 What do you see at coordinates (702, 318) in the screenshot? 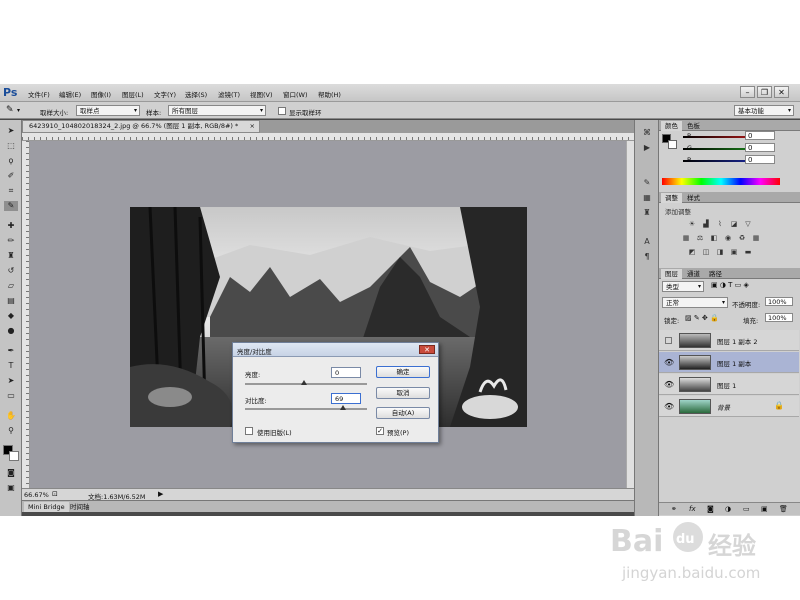
I see `lock-icons: ▨ ✎ ✥ 🔒` at bounding box center [702, 318].